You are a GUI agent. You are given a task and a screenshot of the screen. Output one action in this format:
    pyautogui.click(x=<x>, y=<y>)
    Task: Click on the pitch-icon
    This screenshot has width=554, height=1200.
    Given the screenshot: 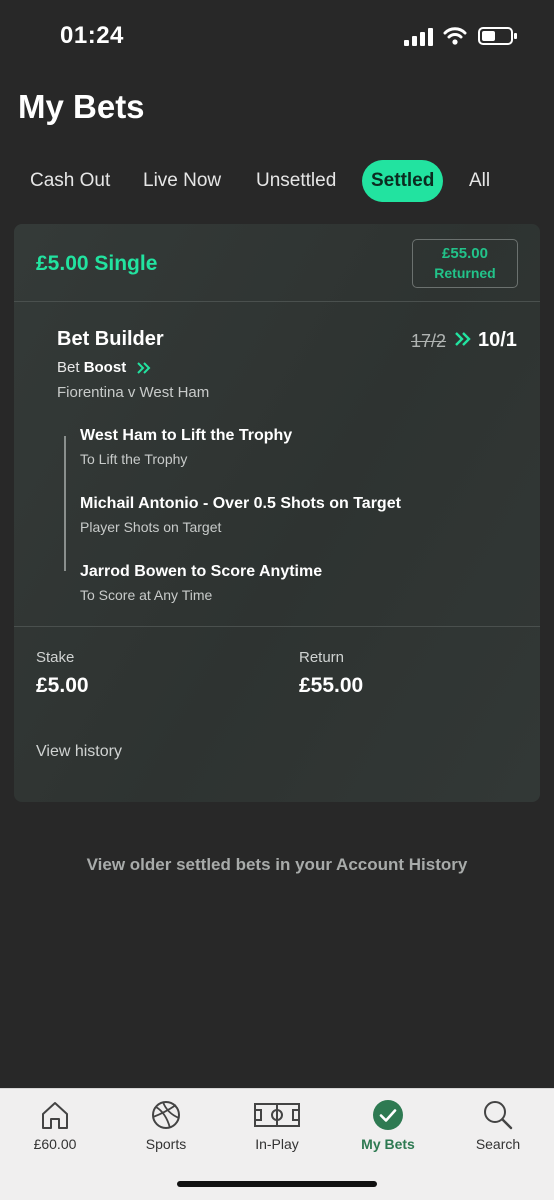 What is the action you would take?
    pyautogui.click(x=277, y=1115)
    